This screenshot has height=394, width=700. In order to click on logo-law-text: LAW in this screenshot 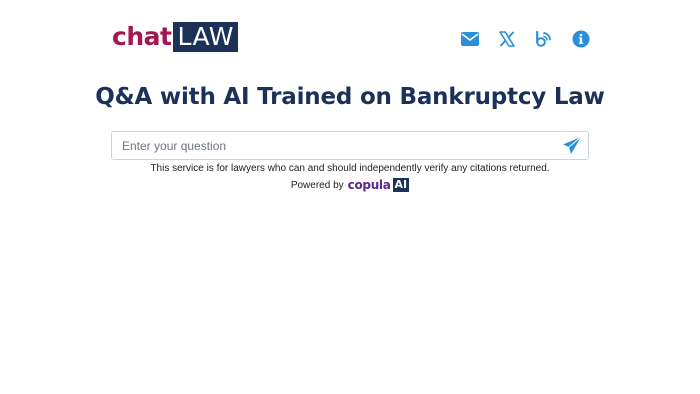, I will do `click(205, 37)`.